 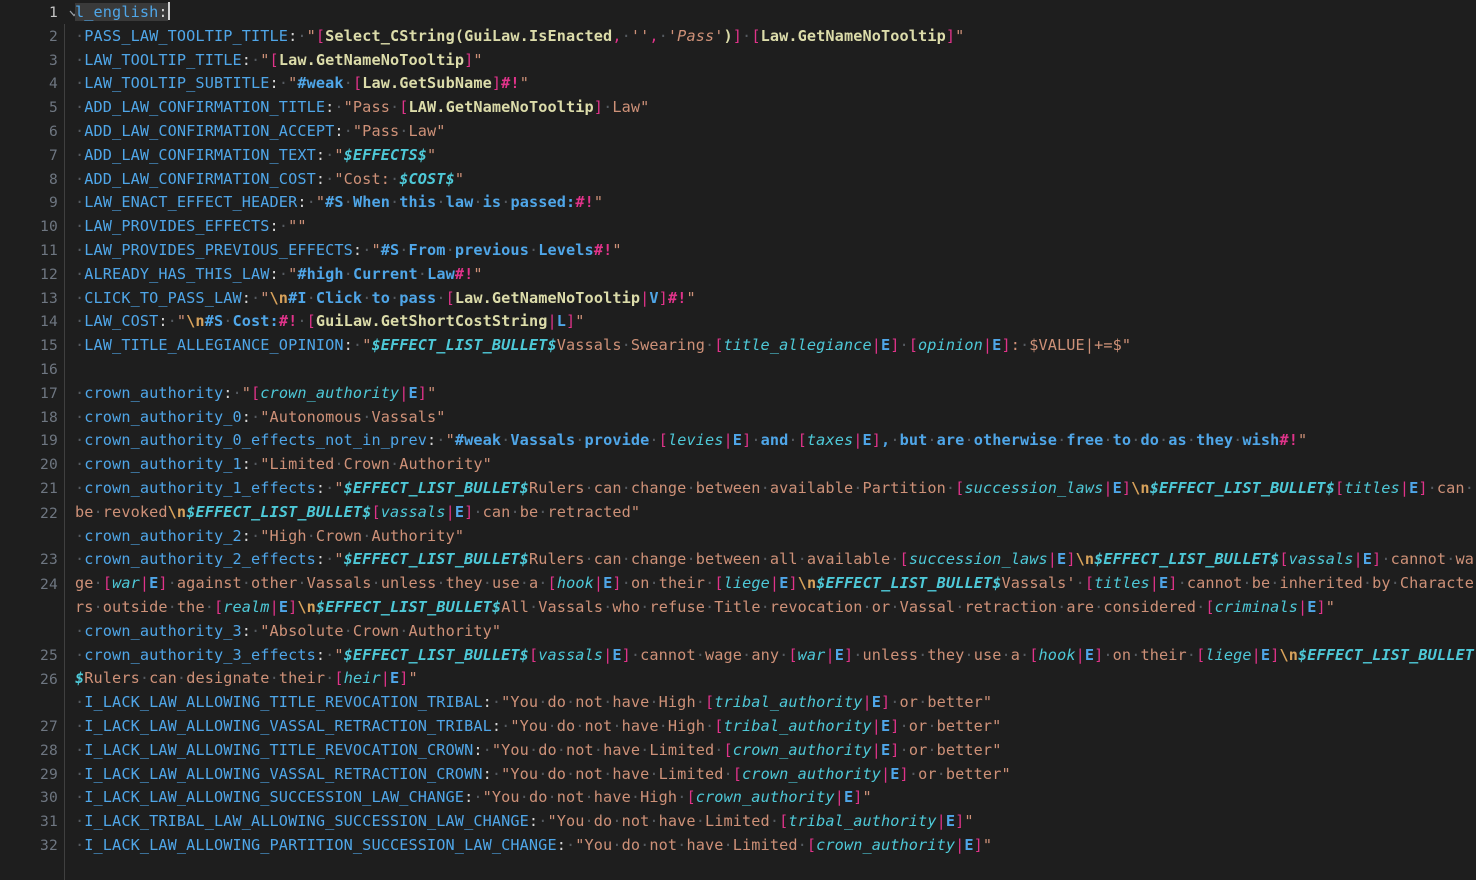 What do you see at coordinates (770, 132) in the screenshot?
I see `code-line-6: ·ADD_LAW_CONFIRMATION_ACCEPT:·"Pass·Law"` at bounding box center [770, 132].